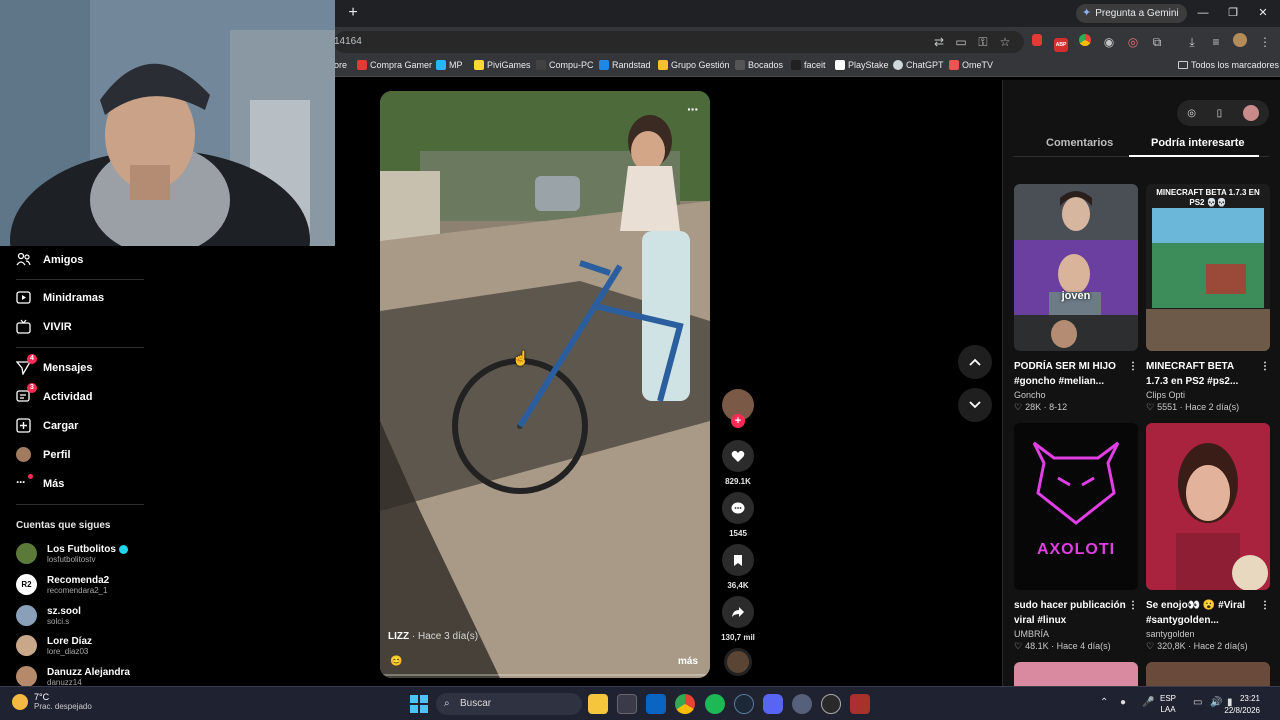 The height and width of the screenshot is (720, 1280). What do you see at coordinates (54, 645) in the screenshot?
I see `followed-account: Lore Díaz lore_diaz03` at bounding box center [54, 645].